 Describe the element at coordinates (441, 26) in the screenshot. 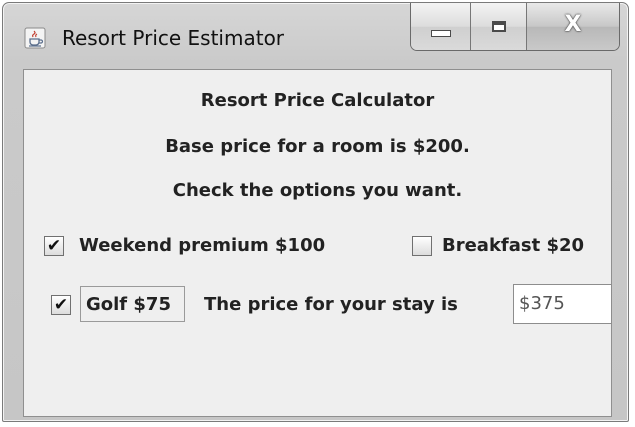

I see `minimize-button` at that location.